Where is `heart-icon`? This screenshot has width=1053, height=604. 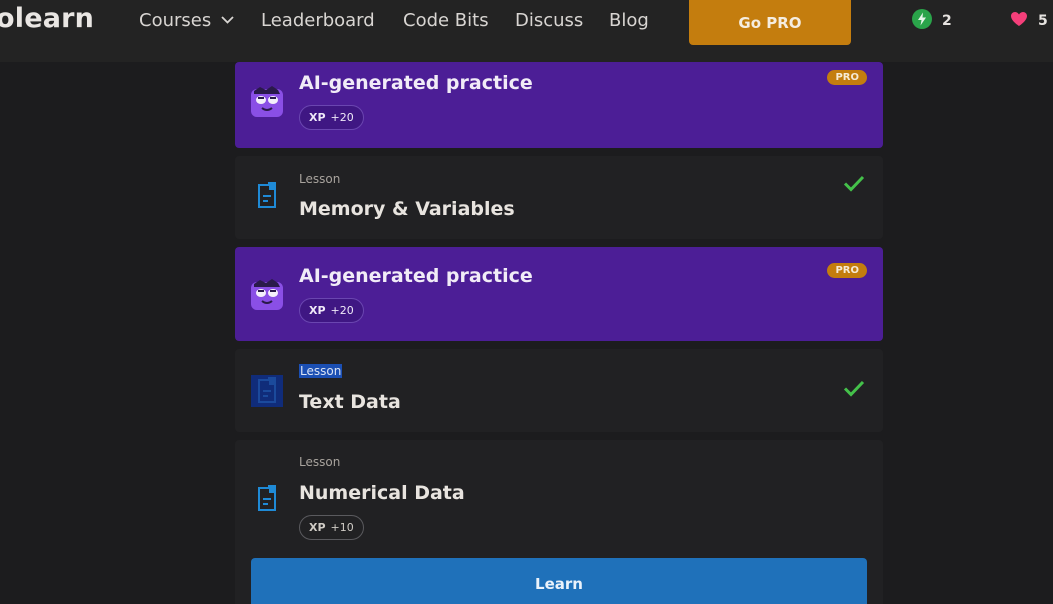
heart-icon is located at coordinates (1024, 21).